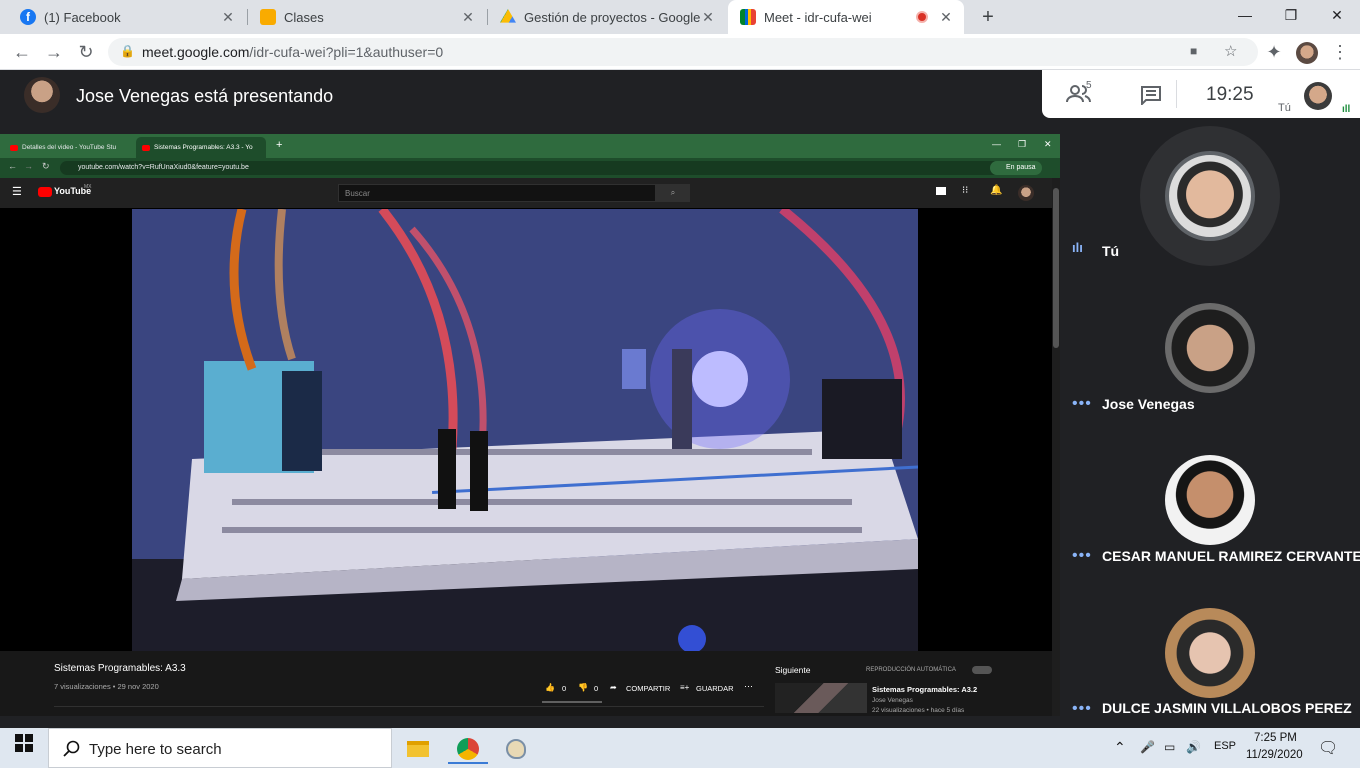 This screenshot has width=1360, height=768. What do you see at coordinates (1274, 755) in the screenshot?
I see `taskbar-date: 11/29/2020` at bounding box center [1274, 755].